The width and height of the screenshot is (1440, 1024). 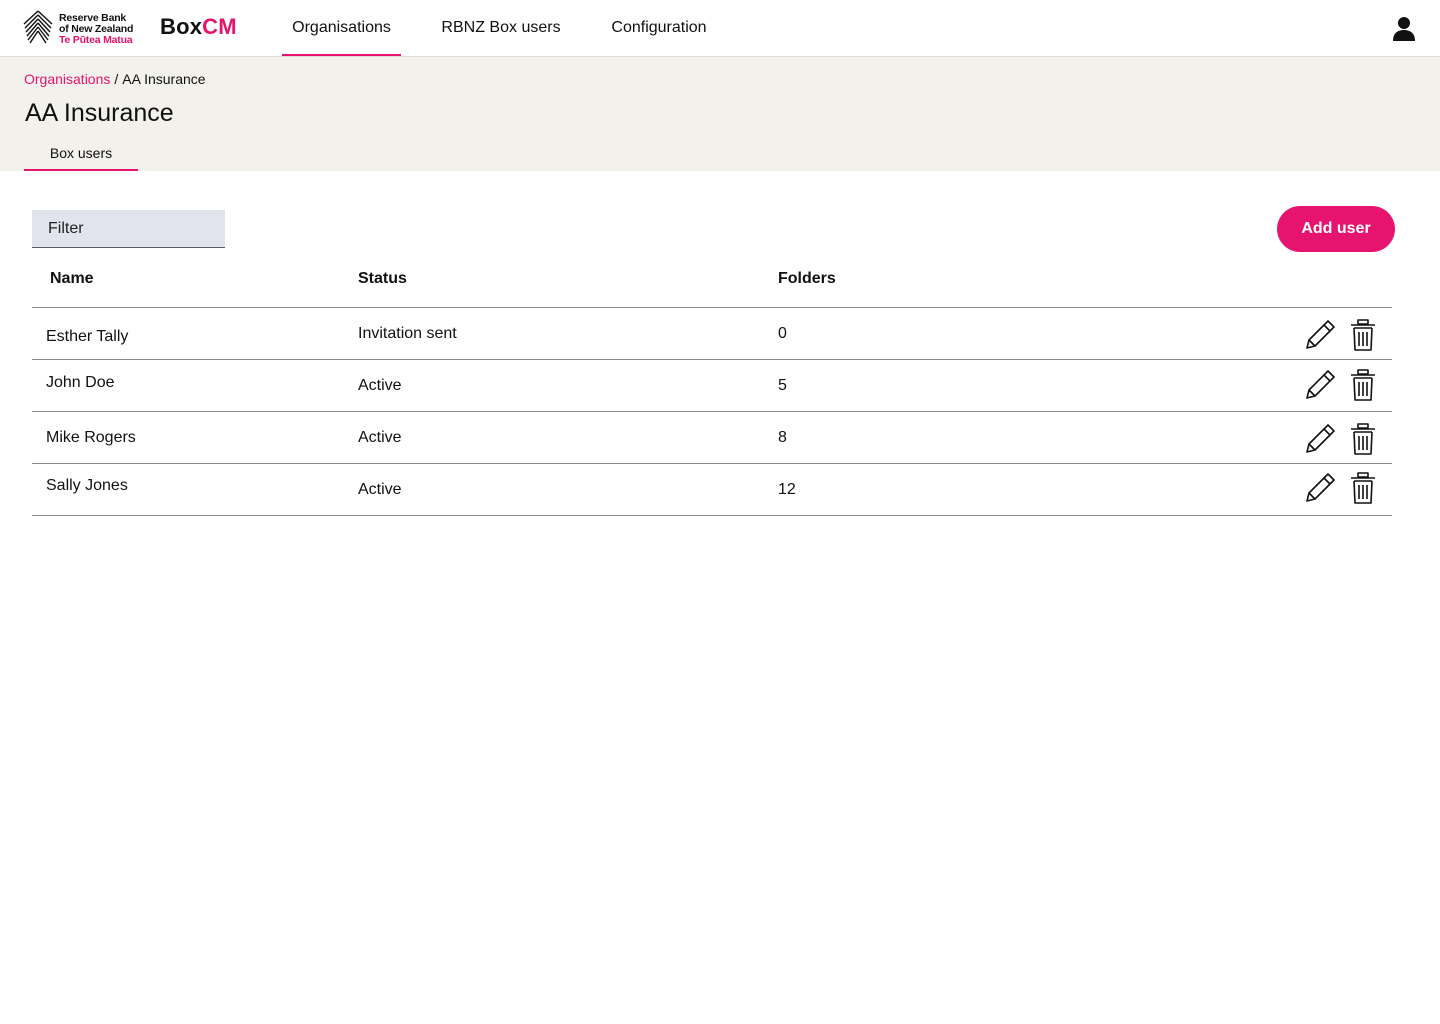 I want to click on user-icon, so click(x=1404, y=29).